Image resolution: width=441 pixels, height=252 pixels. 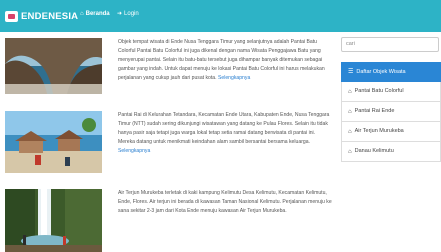 I want to click on brand: ENDENESIA, so click(x=41, y=16).